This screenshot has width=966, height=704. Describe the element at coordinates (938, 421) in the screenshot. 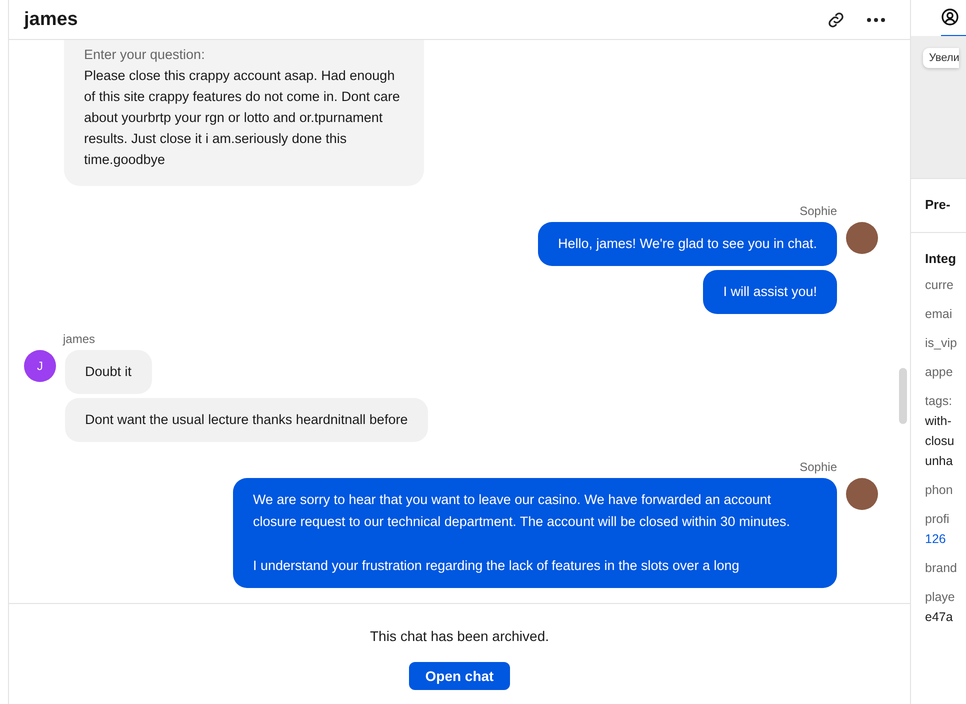

I see `field-value: with-` at that location.